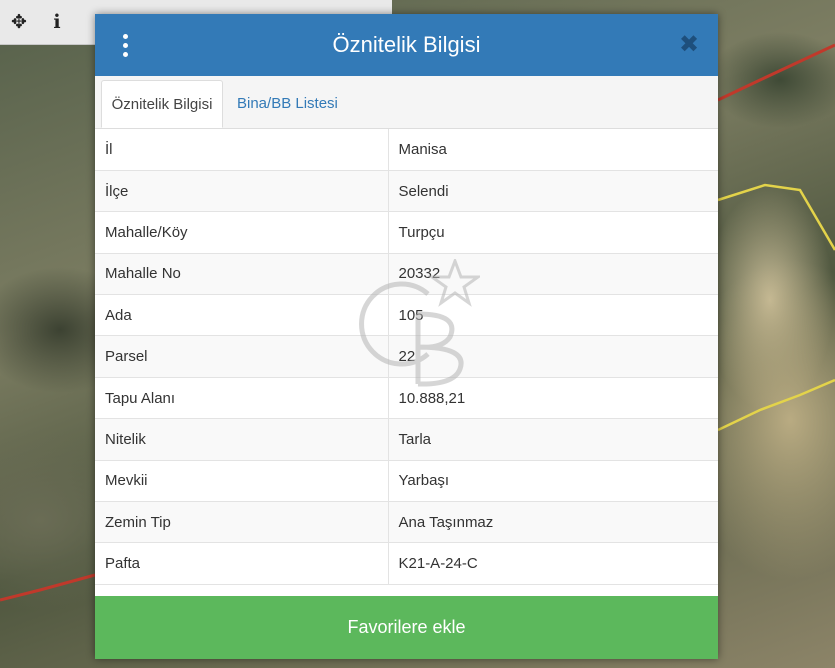 The image size is (835, 668). I want to click on table-row: Zemin Tip Ana Taşınmaz, so click(406, 522).